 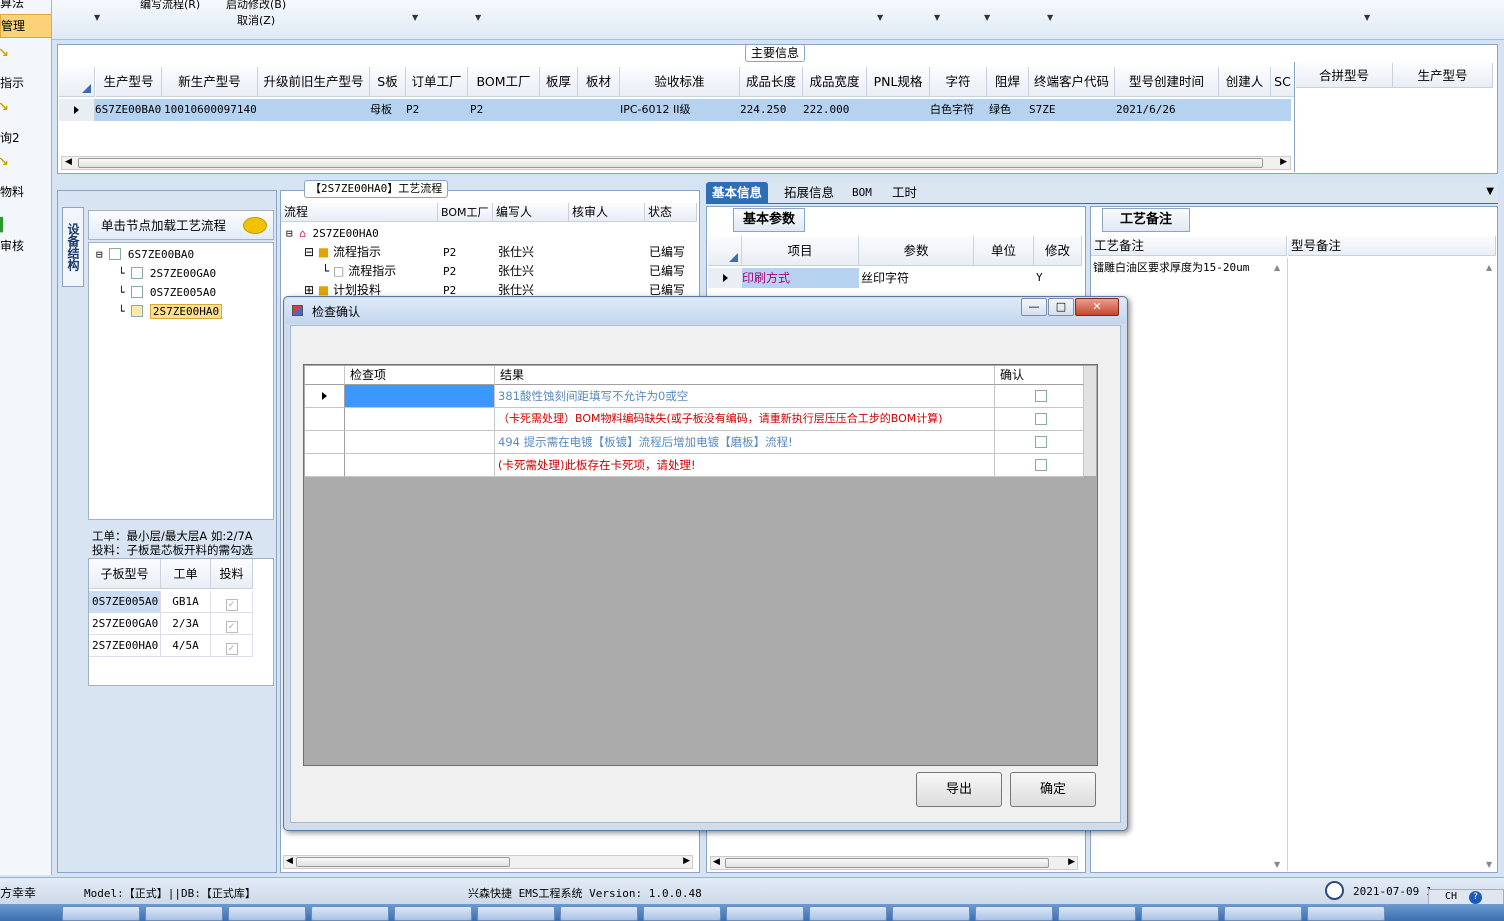 I want to click on tab-bom: BOM, so click(x=862, y=193).